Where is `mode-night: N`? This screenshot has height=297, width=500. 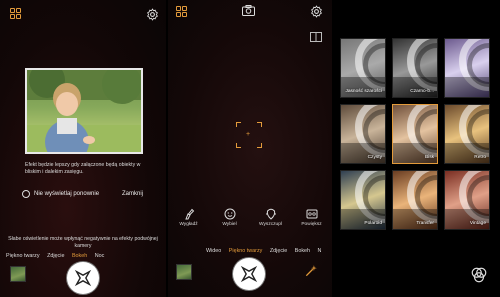
mode-night: N is located at coordinates (320, 251).